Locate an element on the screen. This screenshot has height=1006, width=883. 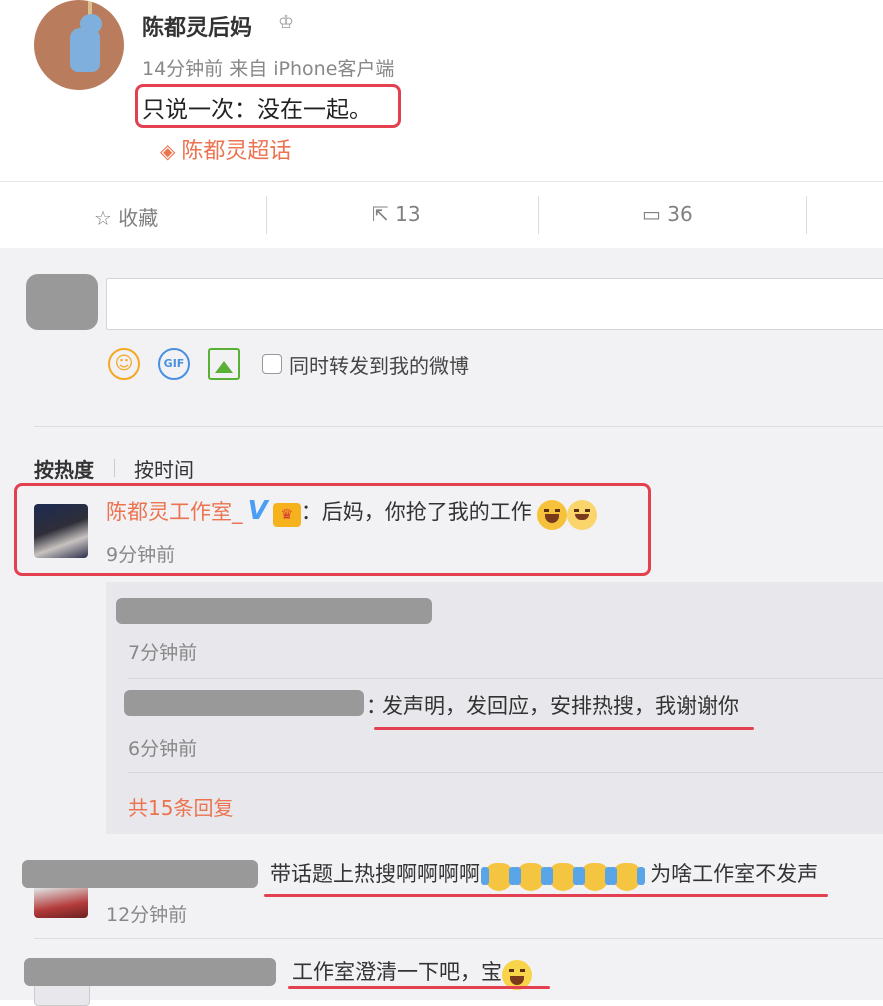
repost-checkbox is located at coordinates (272, 364).